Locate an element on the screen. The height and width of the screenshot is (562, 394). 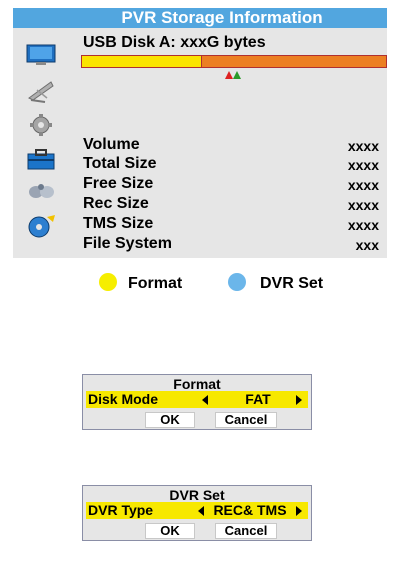
format-dialog-title: Format is located at coordinates (197, 384).